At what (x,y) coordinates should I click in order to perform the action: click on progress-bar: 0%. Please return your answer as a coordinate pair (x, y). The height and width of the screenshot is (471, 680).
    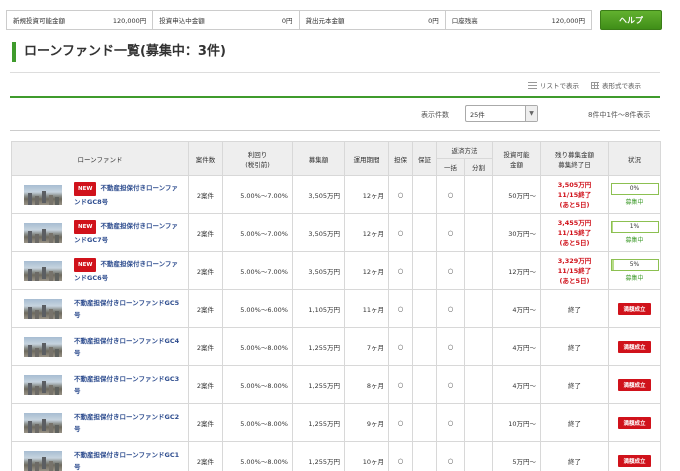
    Looking at the image, I should click on (634, 189).